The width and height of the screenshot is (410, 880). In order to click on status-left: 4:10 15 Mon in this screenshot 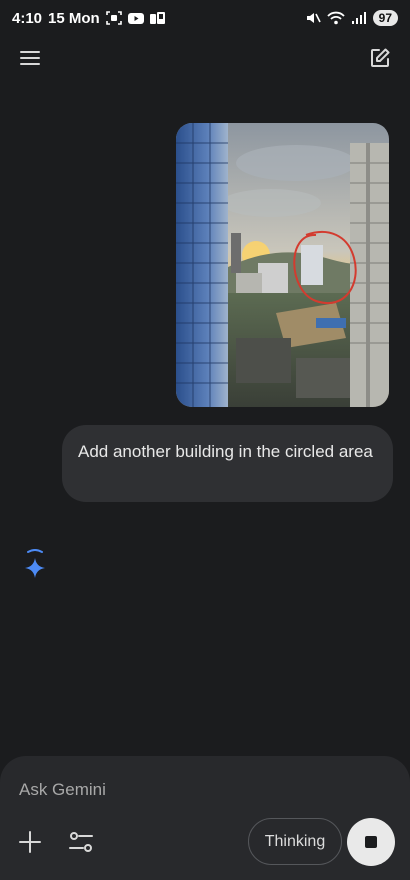, I will do `click(89, 18)`.